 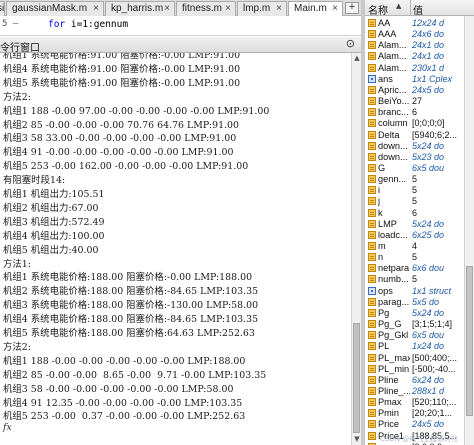 I want to click on variable-value: 24x1 do, so click(x=428, y=45).